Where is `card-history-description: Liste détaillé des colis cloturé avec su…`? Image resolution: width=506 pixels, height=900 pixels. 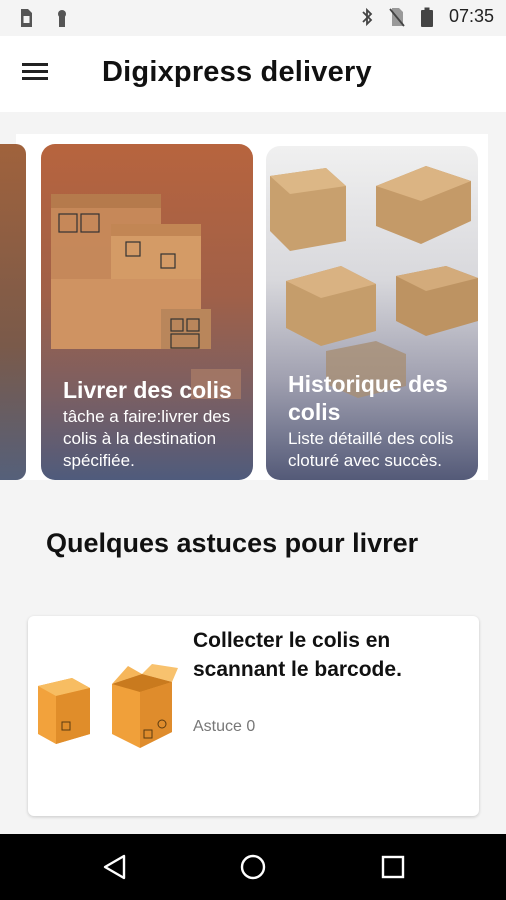 card-history-description: Liste détaillé des colis cloturé avec su… is located at coordinates (371, 449).